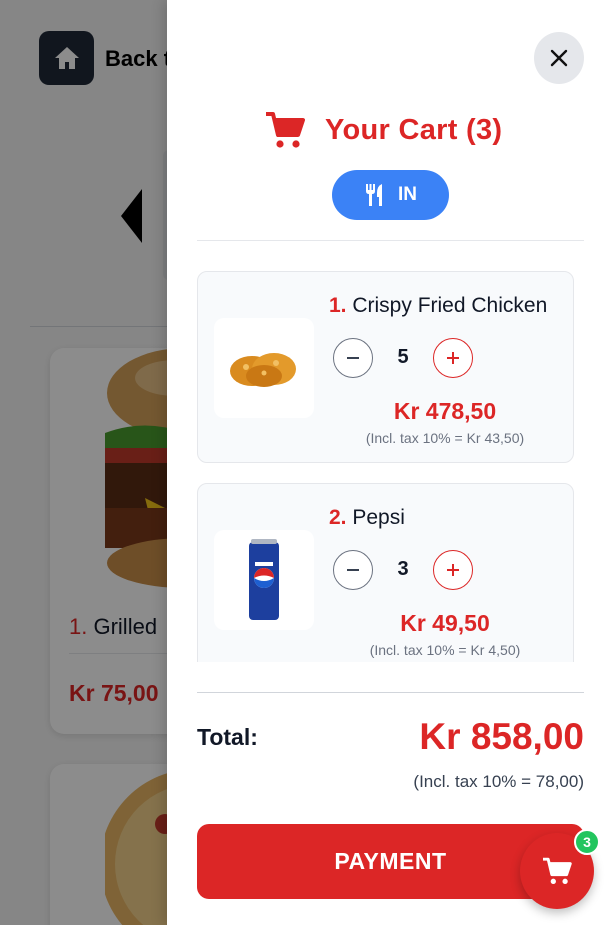 The width and height of the screenshot is (611, 925). What do you see at coordinates (407, 194) in the screenshot?
I see `dine-mode-label: IN` at bounding box center [407, 194].